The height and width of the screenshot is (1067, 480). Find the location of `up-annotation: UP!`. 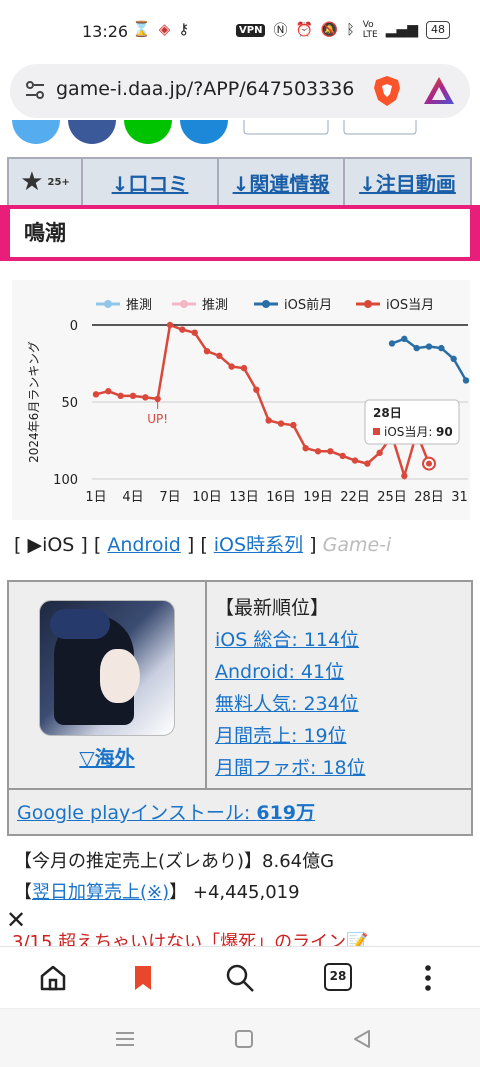

up-annotation: UP! is located at coordinates (157, 419).